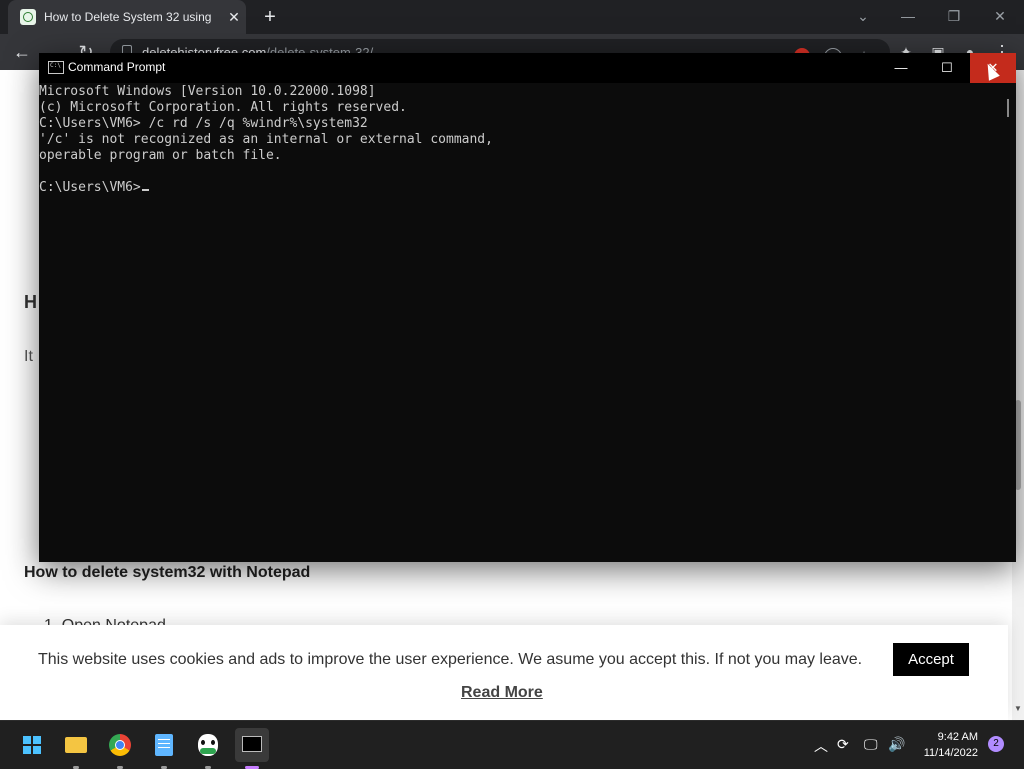  I want to click on cmd-window-title: Command Prompt, so click(117, 67).